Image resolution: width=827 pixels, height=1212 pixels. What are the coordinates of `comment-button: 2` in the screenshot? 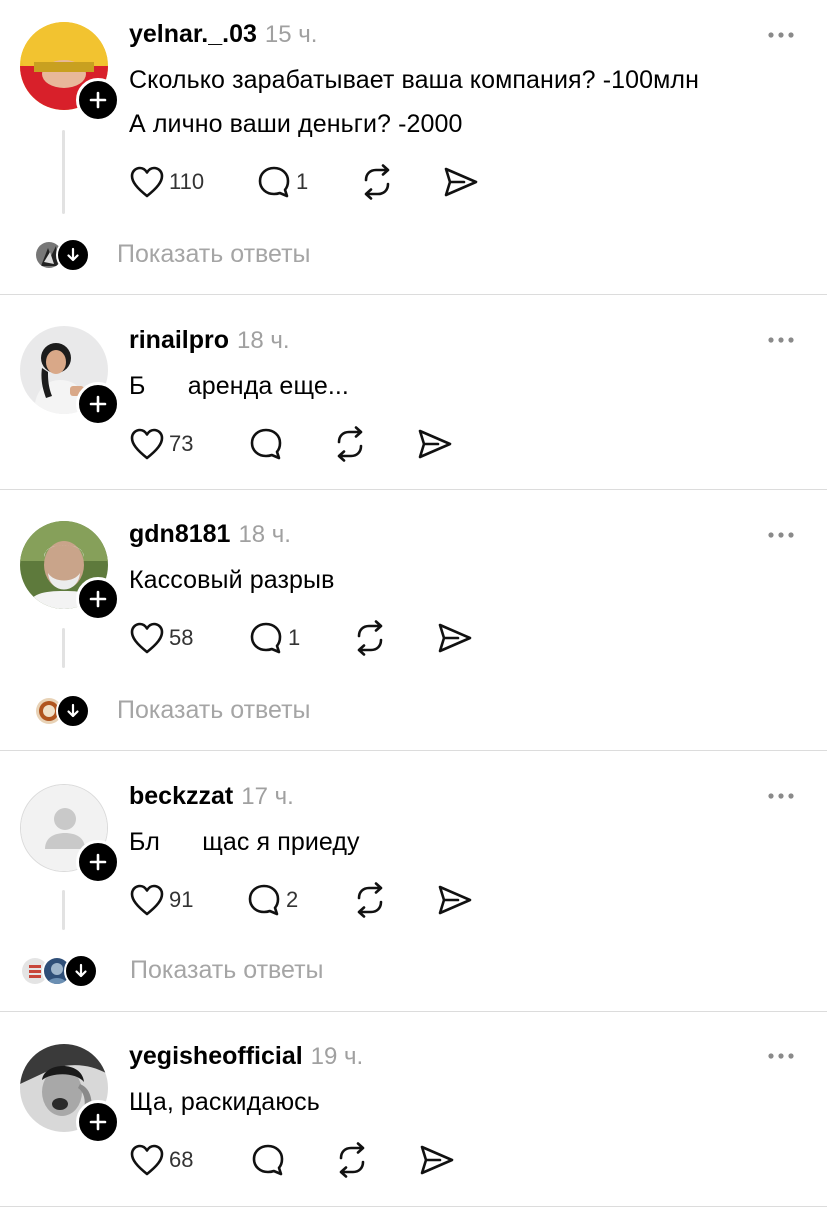 It's located at (272, 900).